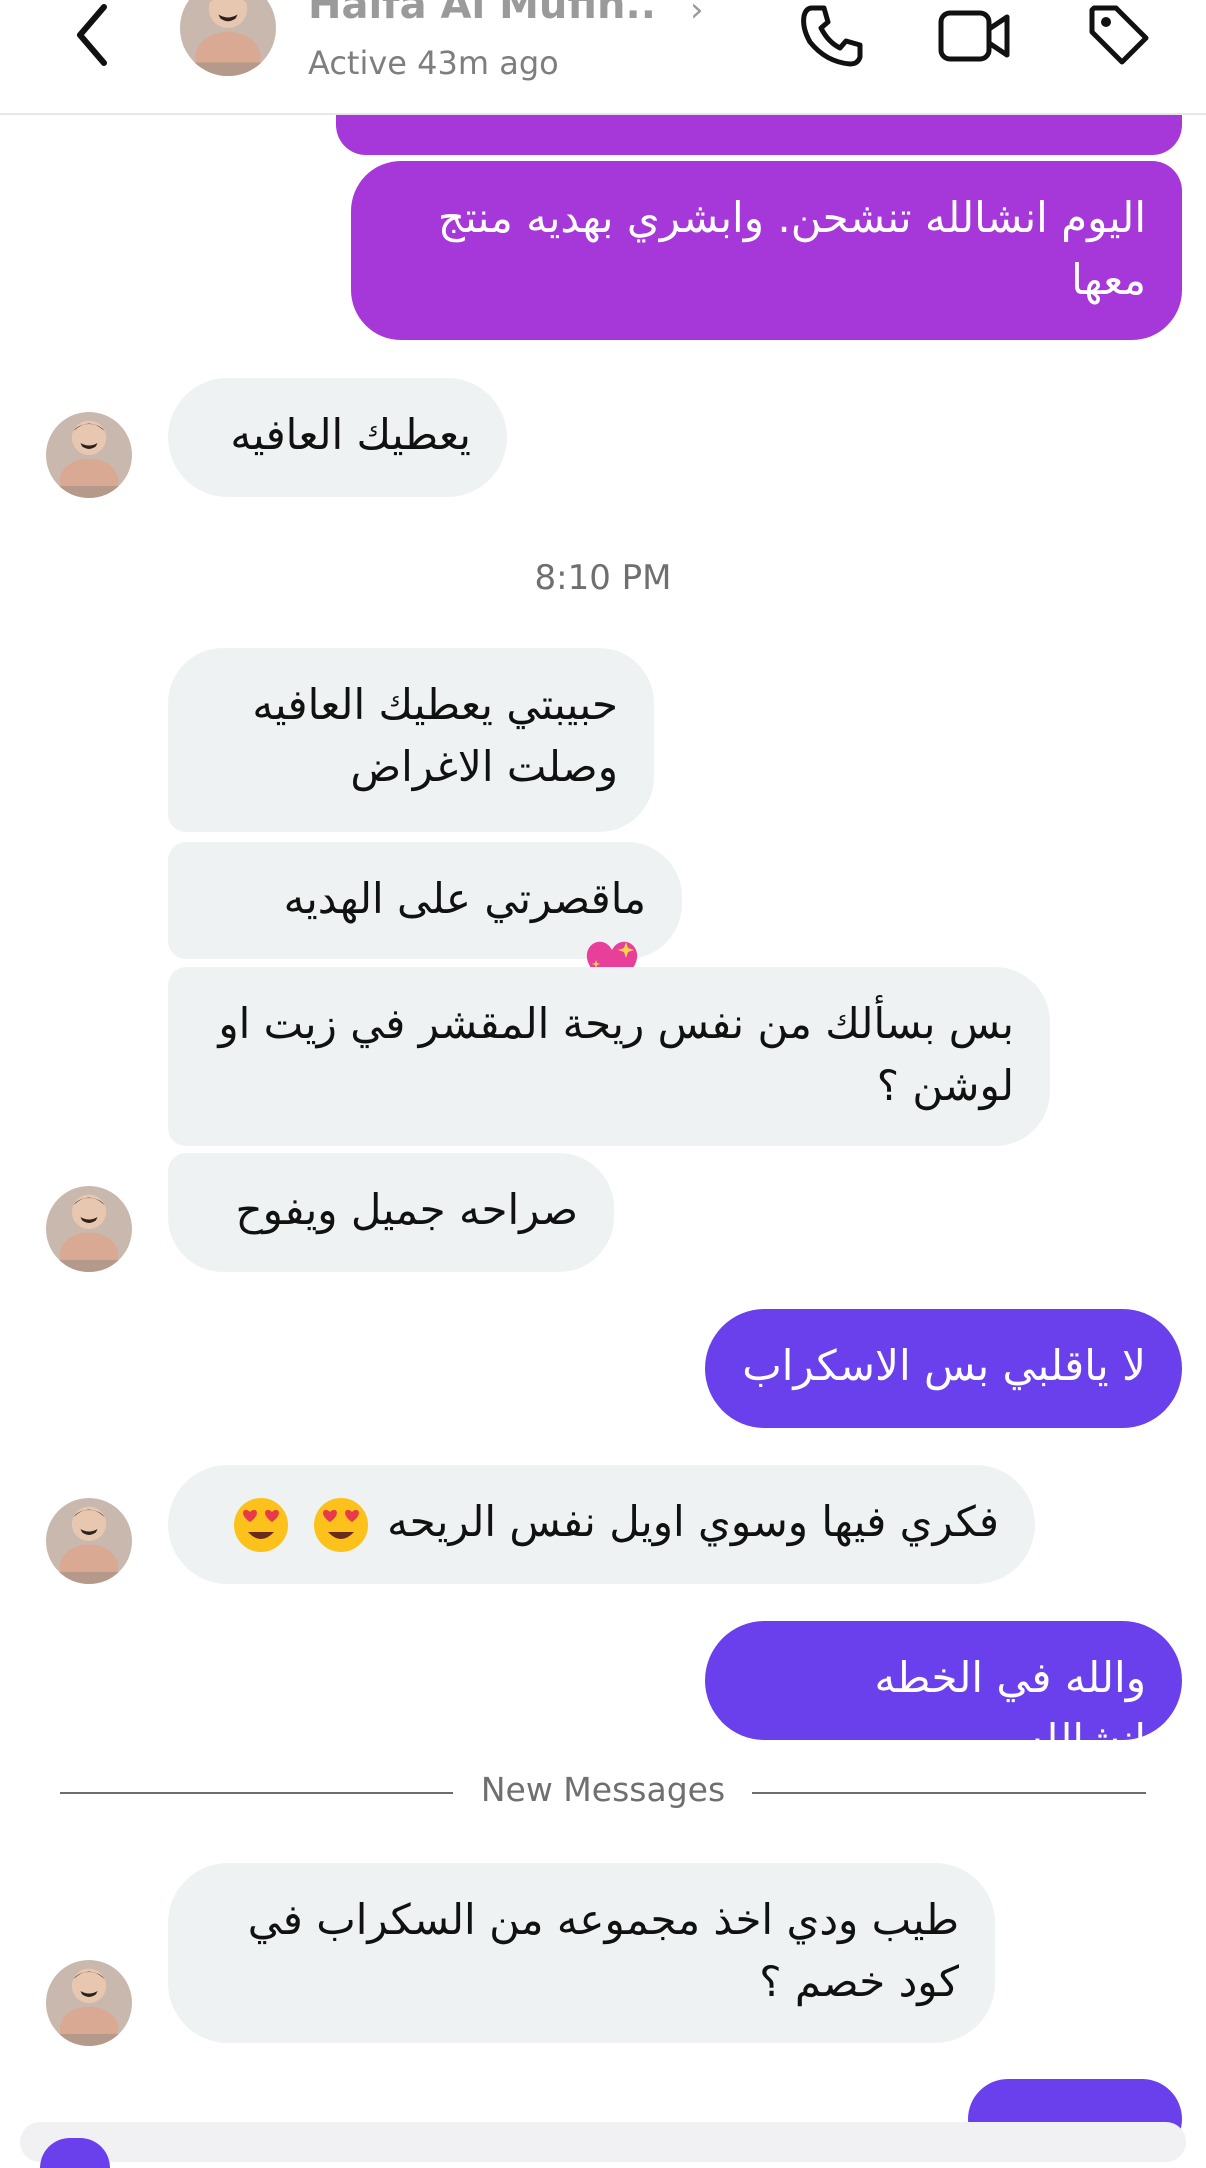 The width and height of the screenshot is (1206, 2168). What do you see at coordinates (603, 578) in the screenshot?
I see `timestamp-separator: 8:10 PM` at bounding box center [603, 578].